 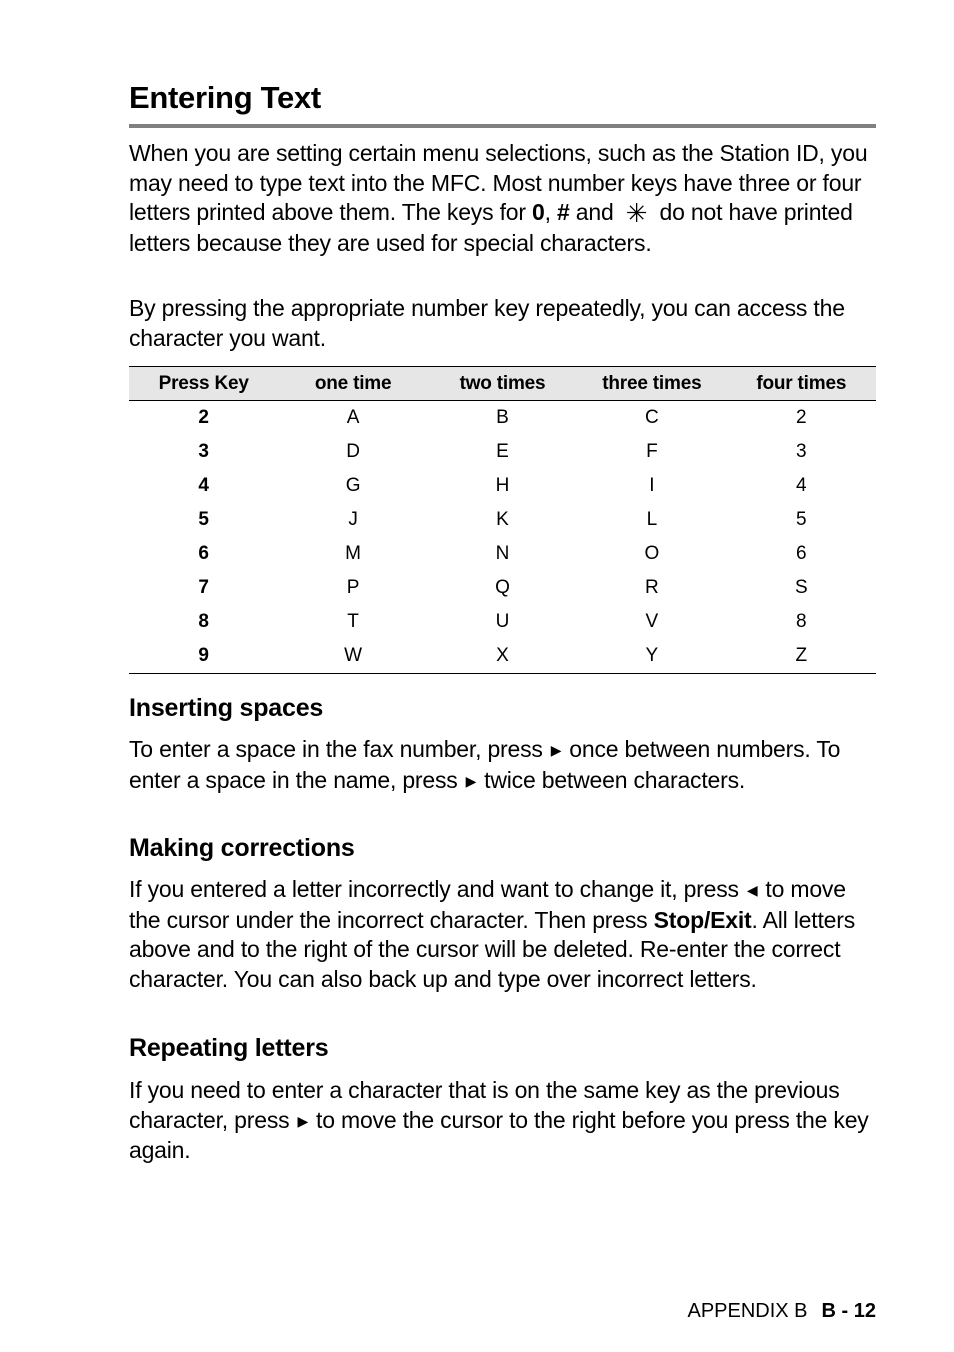 I want to click on table-row: 7 P Q R S, so click(x=502, y=588).